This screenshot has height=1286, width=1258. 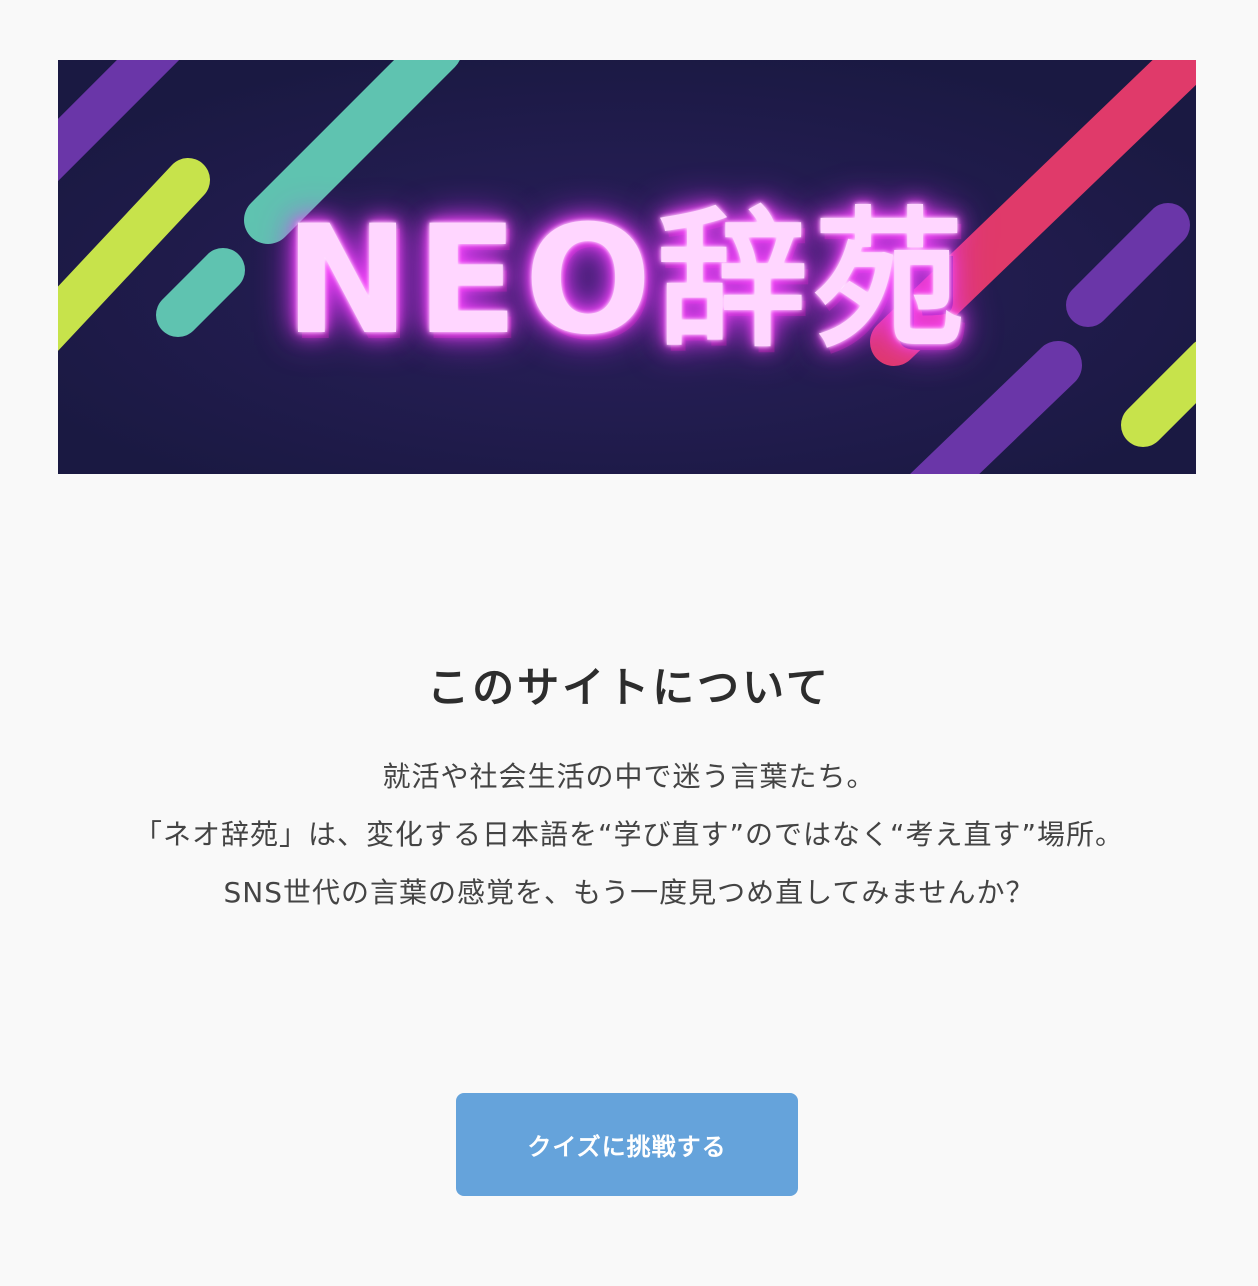 I want to click on about-line: SNS世代の言葉の感覚を、もう一度見つめ直してみませんか？, so click(x=629, y=892).